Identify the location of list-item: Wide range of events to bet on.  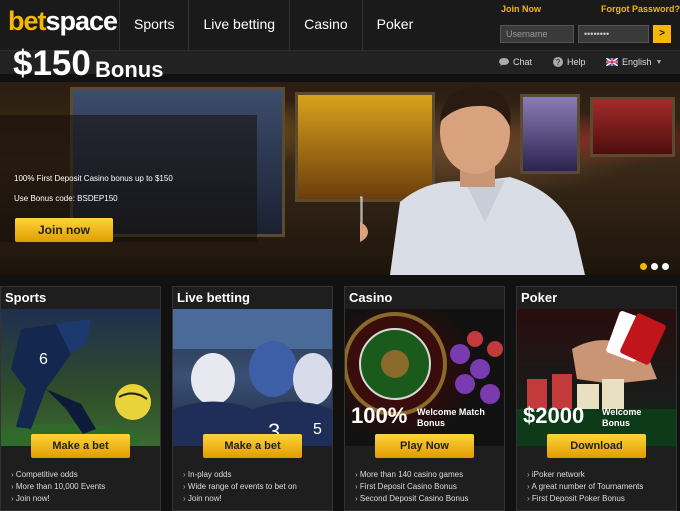
(240, 487).